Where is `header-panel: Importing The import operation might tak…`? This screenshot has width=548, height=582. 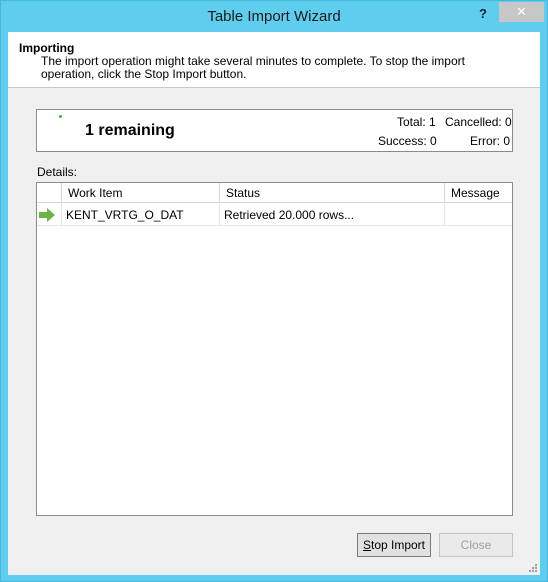
header-panel: Importing The import operation might tak… is located at coordinates (274, 60).